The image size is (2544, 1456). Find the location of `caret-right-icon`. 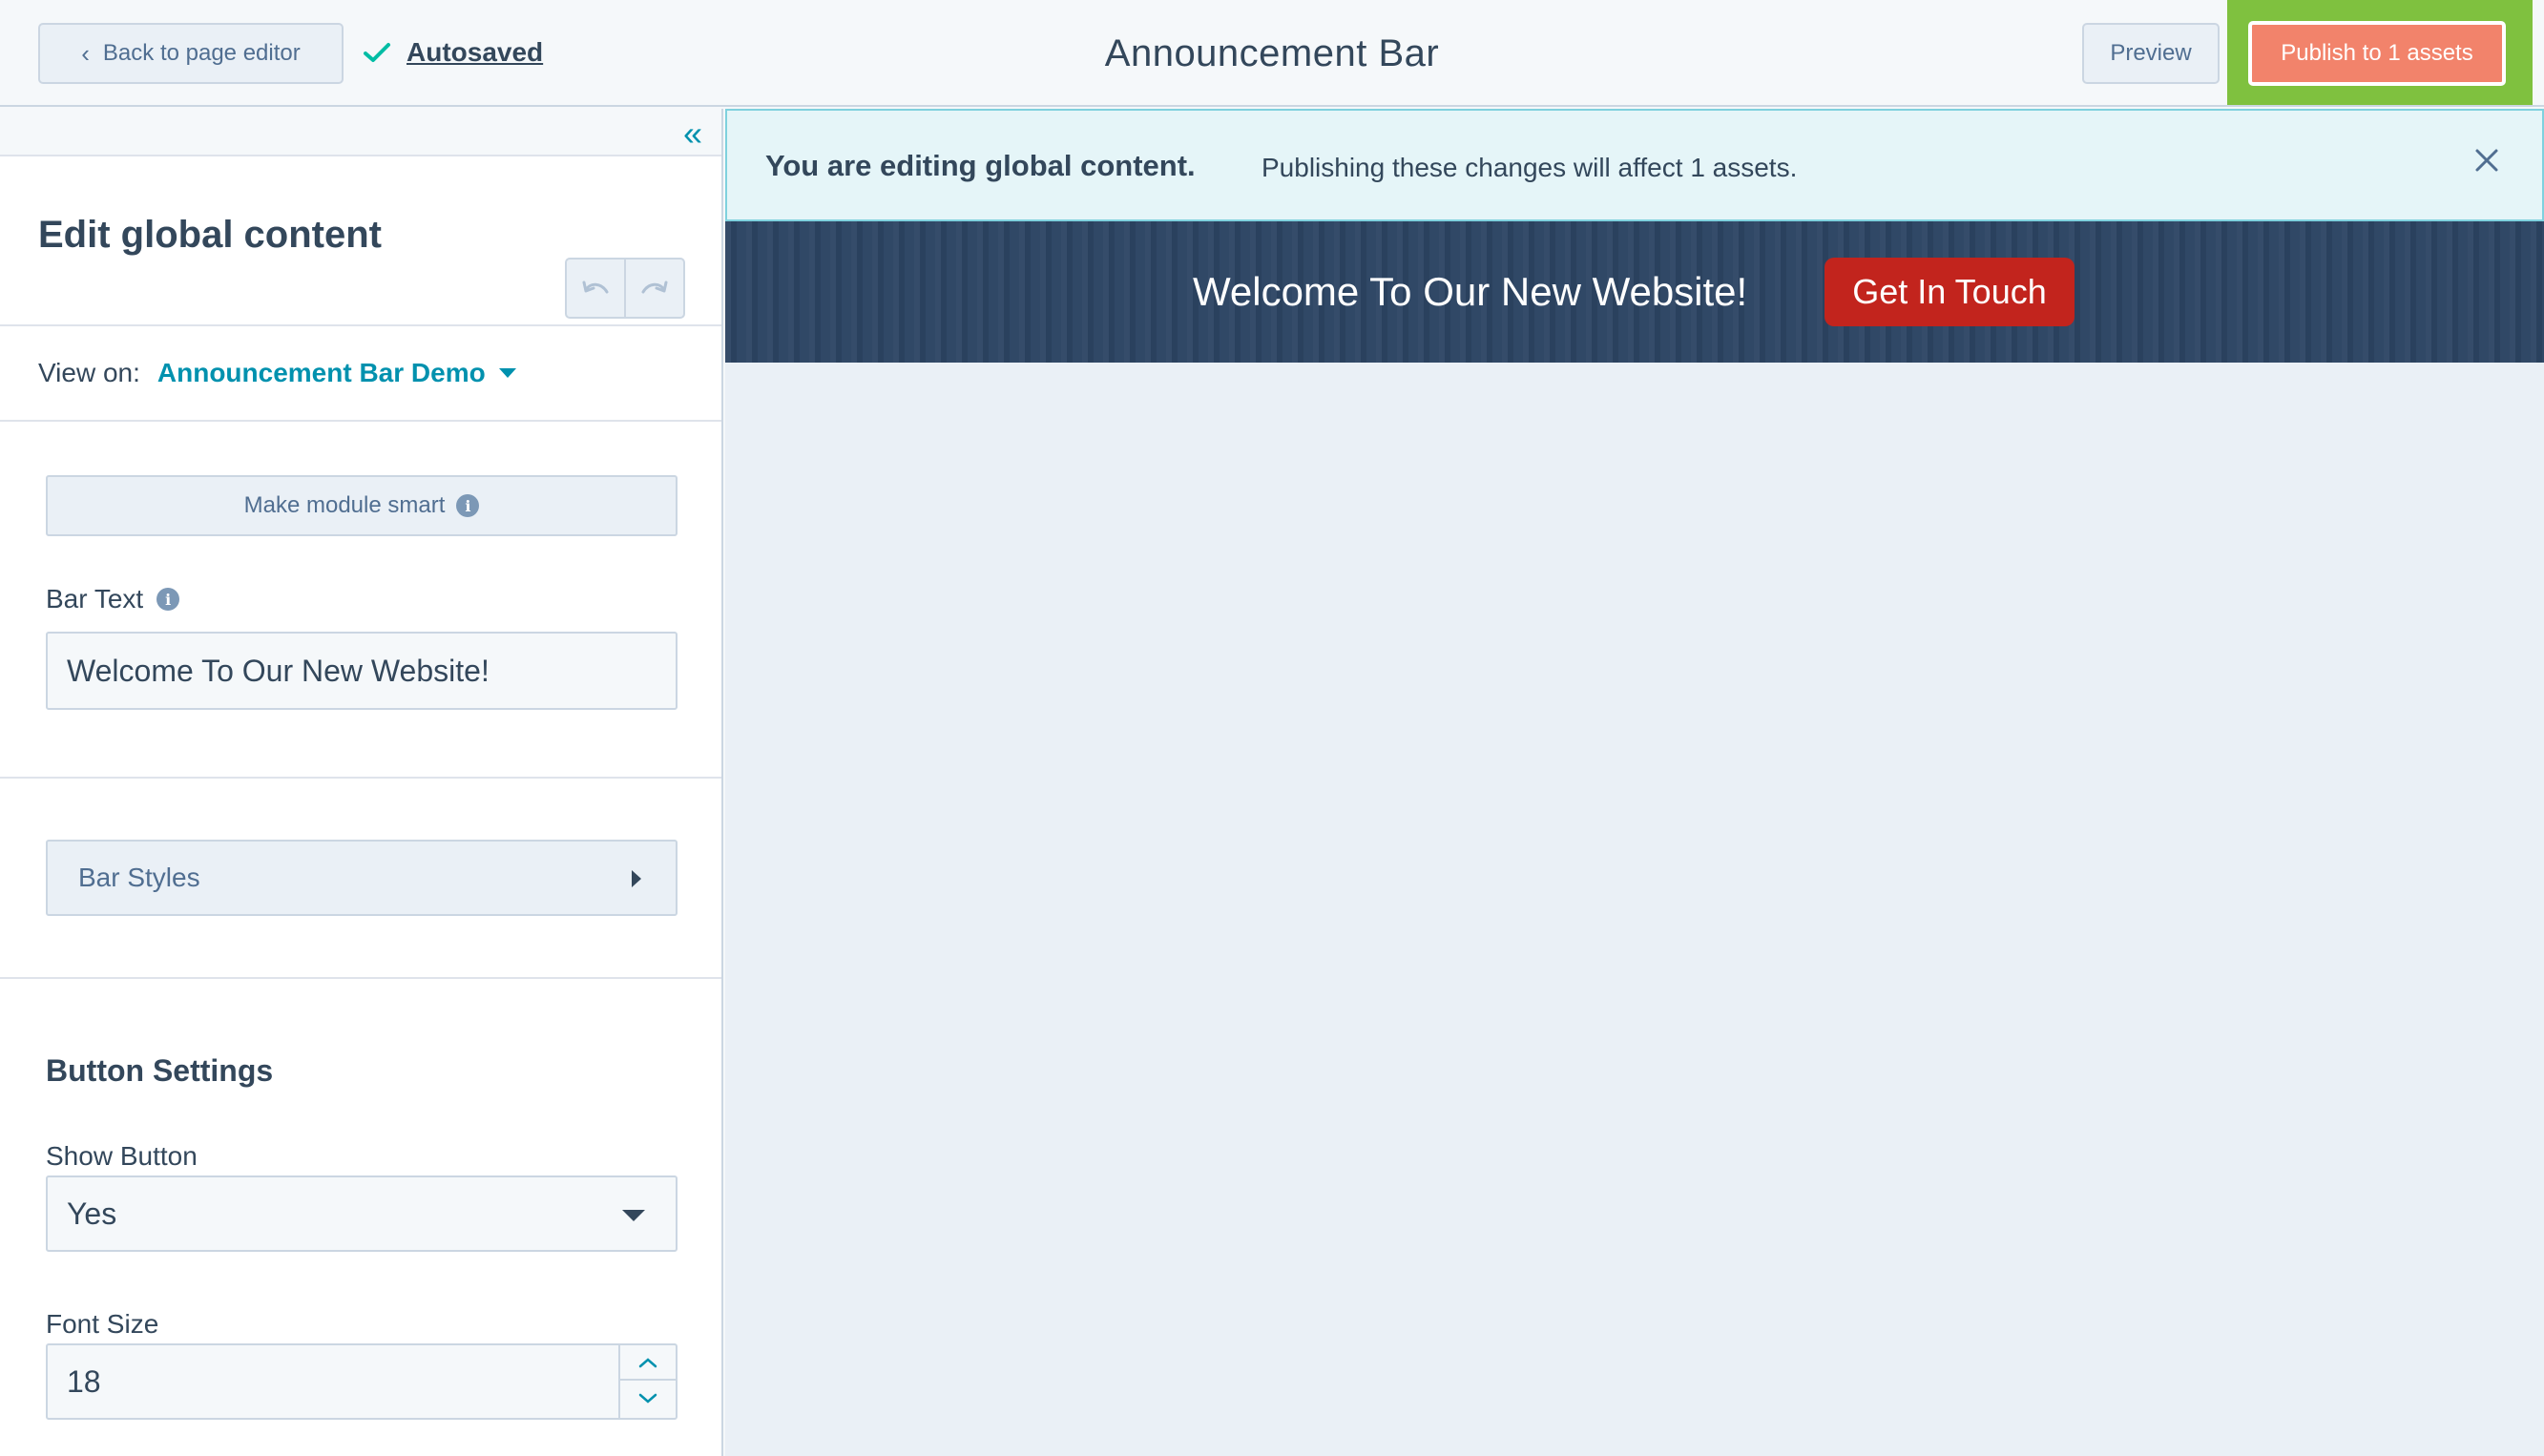

caret-right-icon is located at coordinates (636, 879).